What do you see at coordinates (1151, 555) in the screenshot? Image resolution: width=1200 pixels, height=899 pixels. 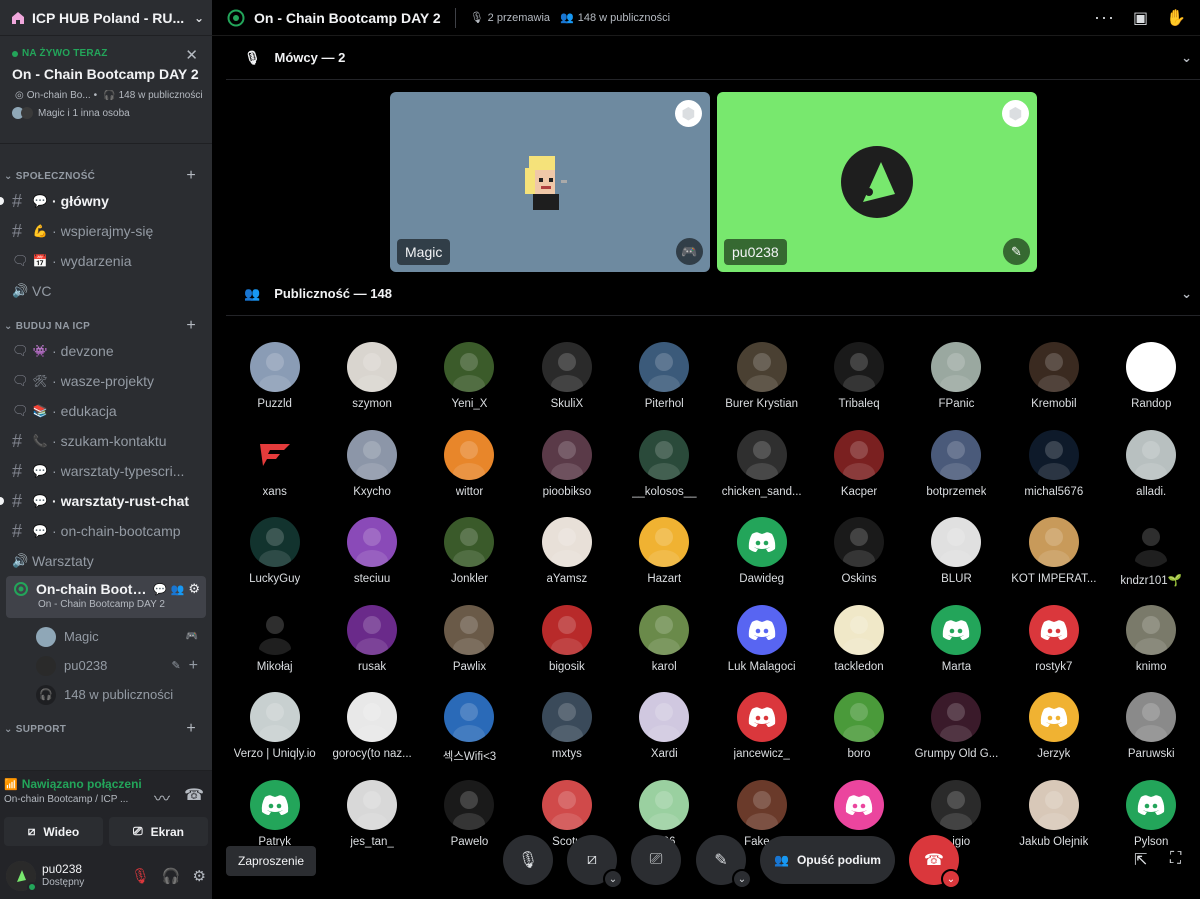 I see `audience-member: kndzr101🌱` at bounding box center [1151, 555].